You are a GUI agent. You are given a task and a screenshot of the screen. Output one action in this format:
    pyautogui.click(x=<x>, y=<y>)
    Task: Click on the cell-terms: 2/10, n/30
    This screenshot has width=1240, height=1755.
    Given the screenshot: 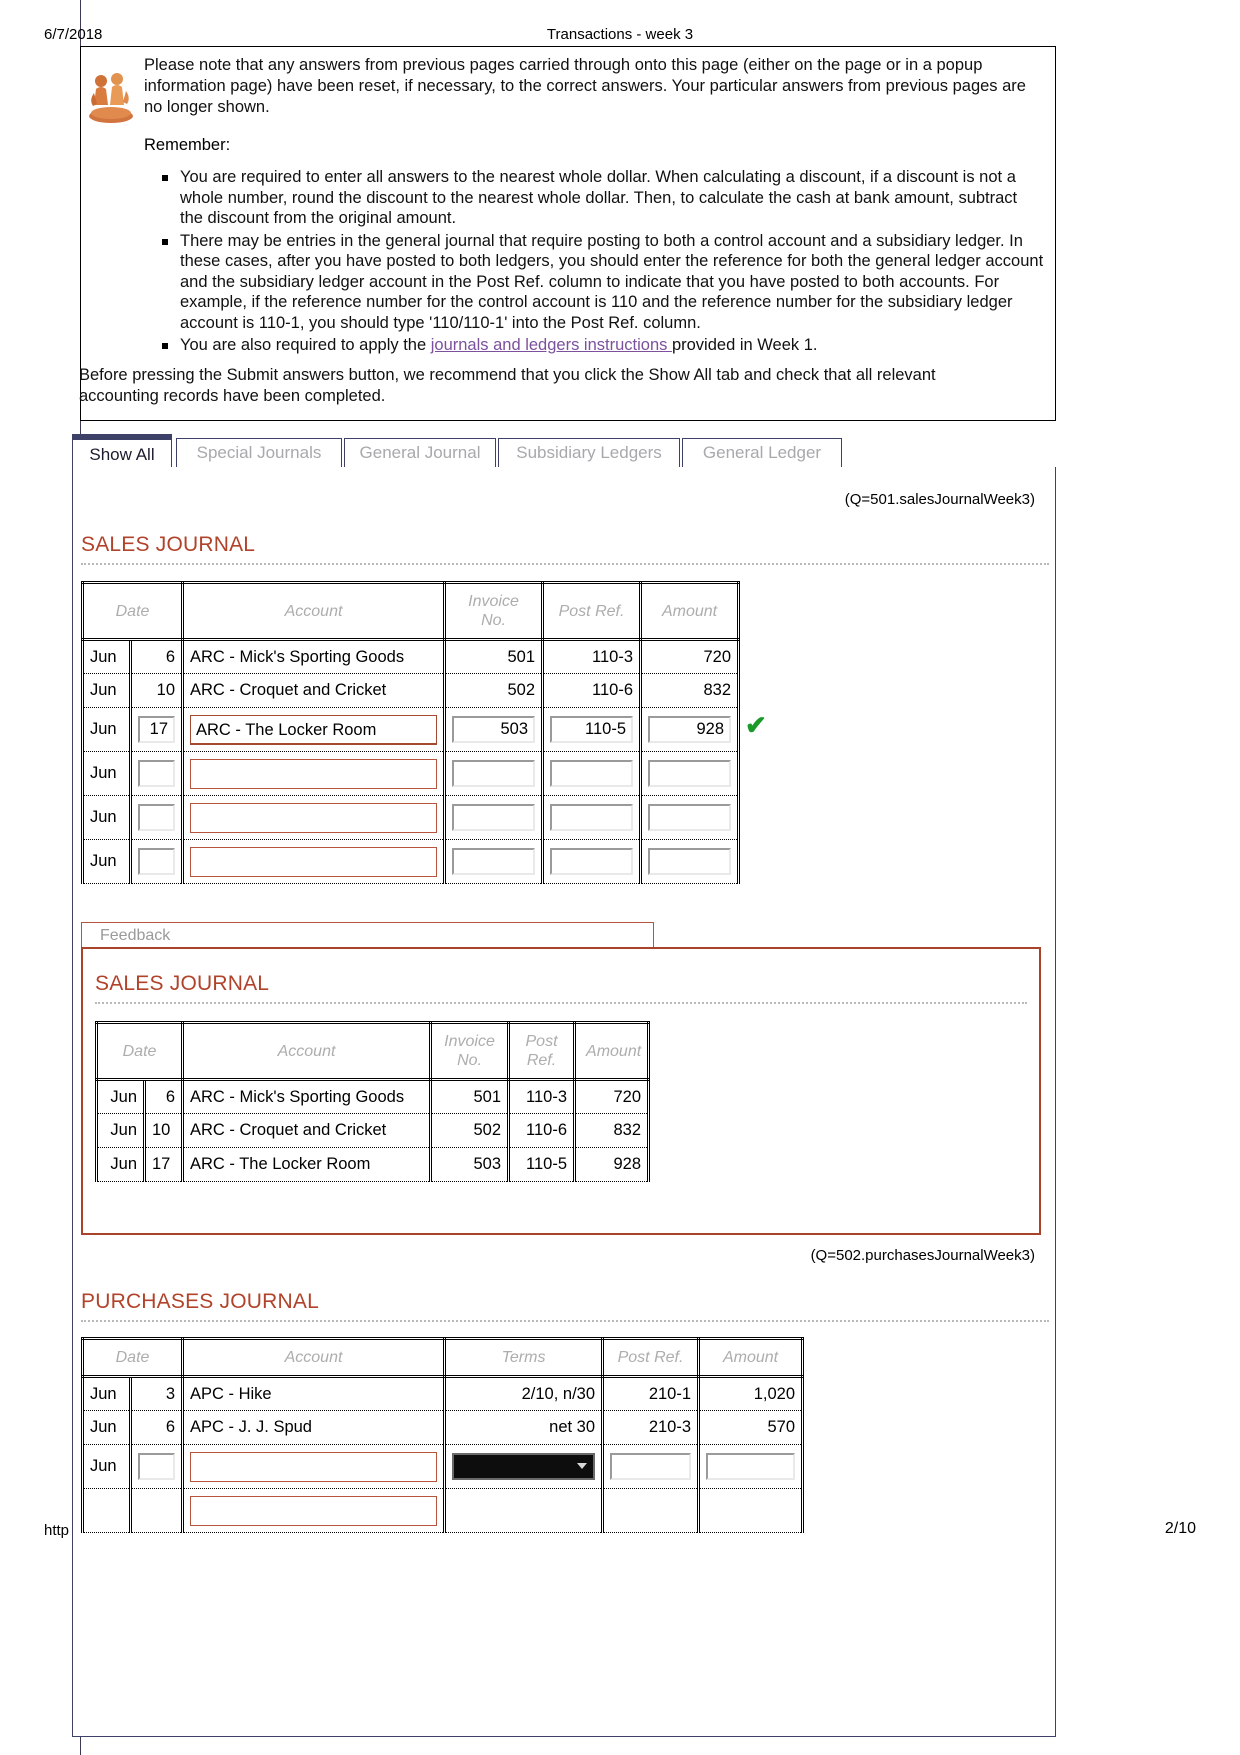 What is the action you would take?
    pyautogui.click(x=524, y=1393)
    